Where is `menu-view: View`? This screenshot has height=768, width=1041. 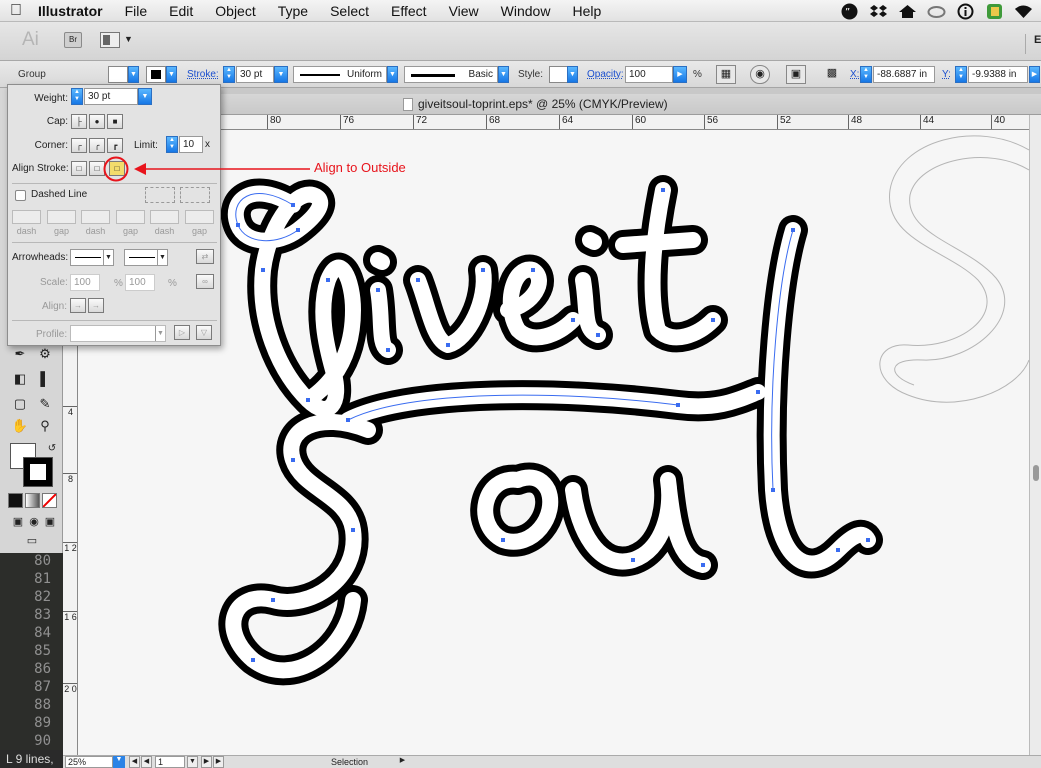
menu-view: View is located at coordinates (464, 11).